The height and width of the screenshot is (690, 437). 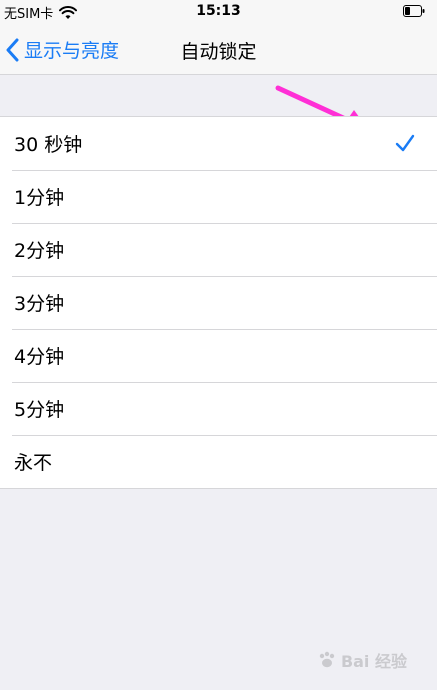 What do you see at coordinates (414, 11) in the screenshot?
I see `battery-icon` at bounding box center [414, 11].